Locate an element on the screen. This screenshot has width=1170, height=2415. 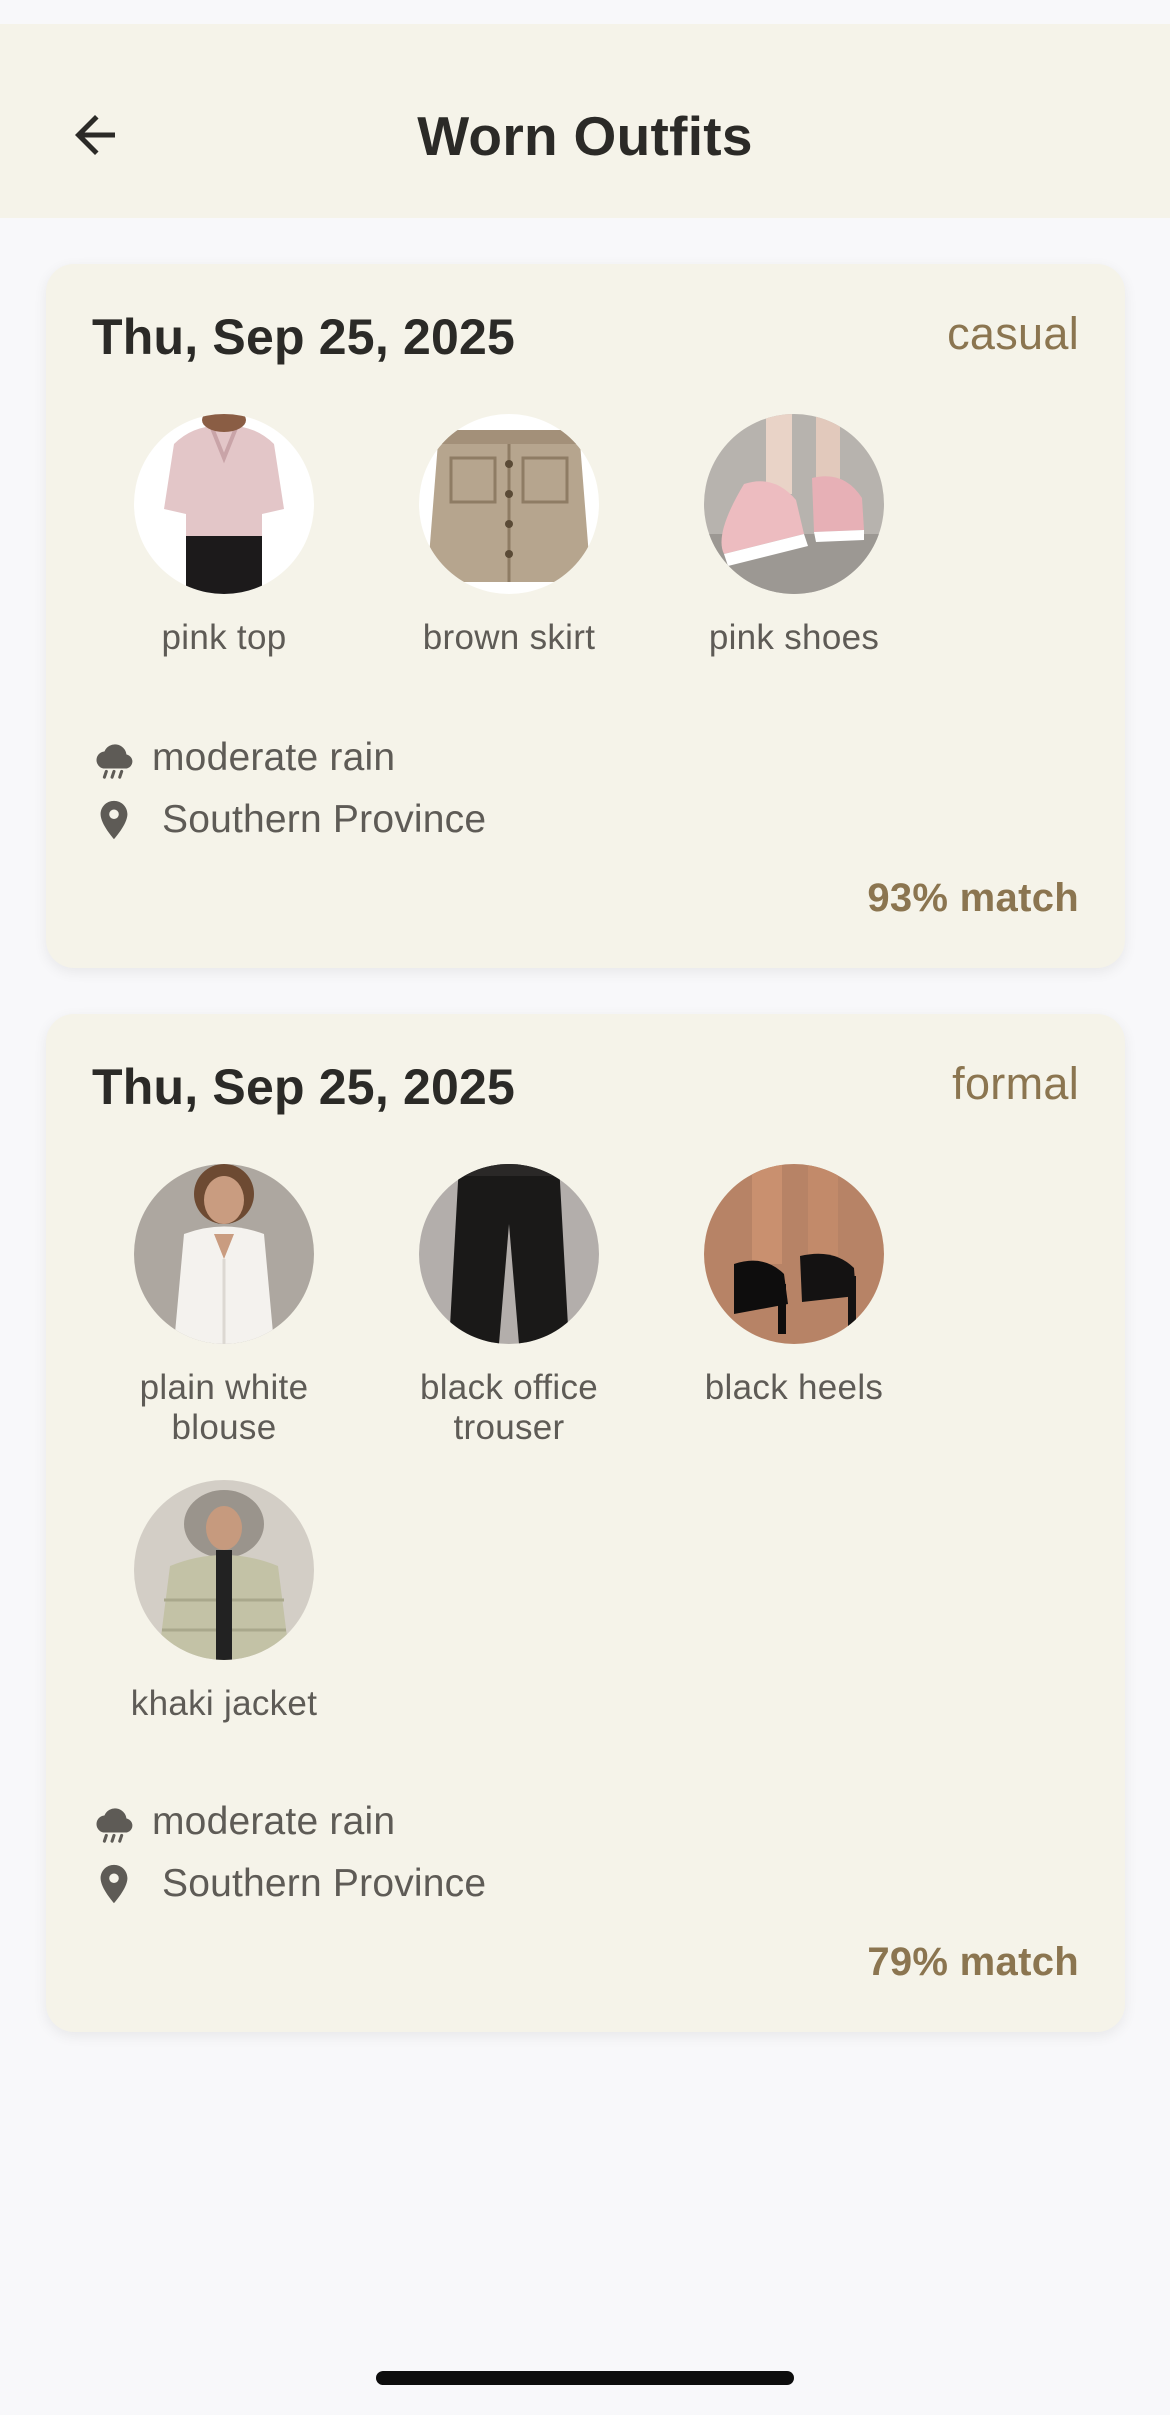
outfit-item: black heels is located at coordinates (794, 1286).